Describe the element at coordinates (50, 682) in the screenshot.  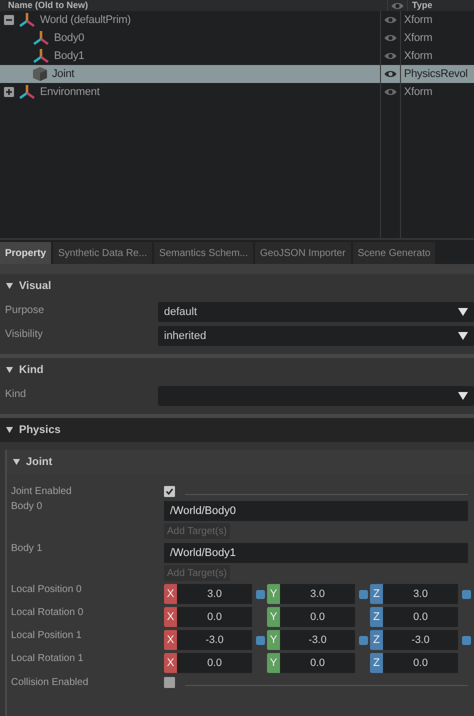
I see `property-label: Collision Enabled` at that location.